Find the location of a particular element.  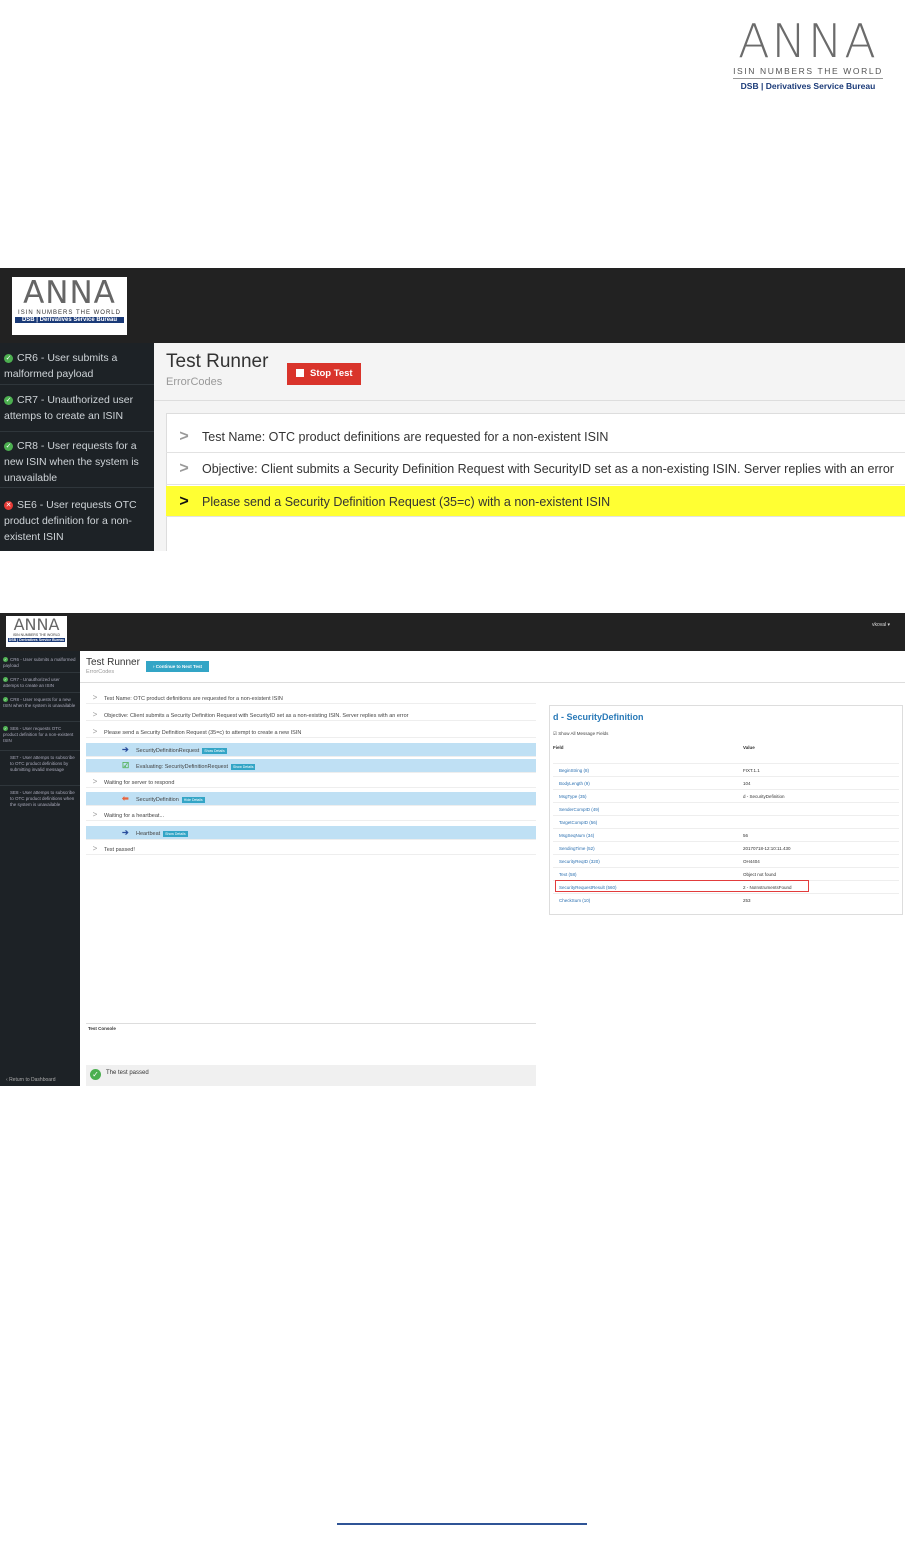

step-row: > Waiting for server to respond is located at coordinates (311, 782).